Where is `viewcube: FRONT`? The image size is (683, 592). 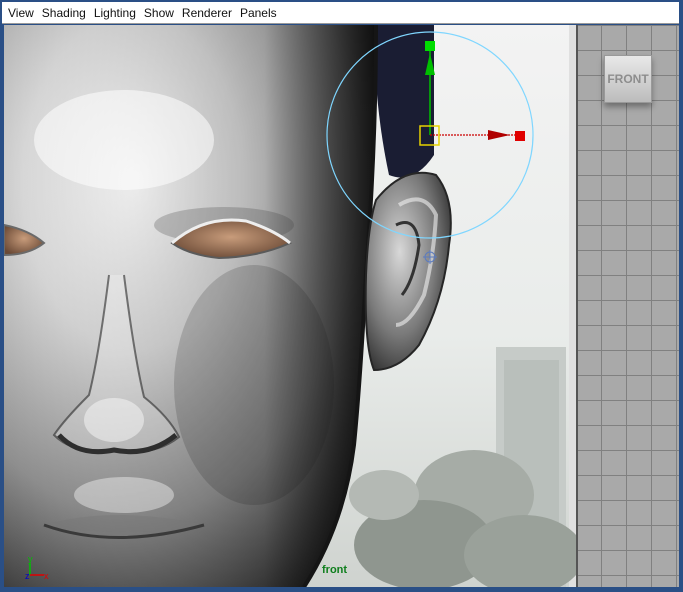
viewcube: FRONT is located at coordinates (628, 79).